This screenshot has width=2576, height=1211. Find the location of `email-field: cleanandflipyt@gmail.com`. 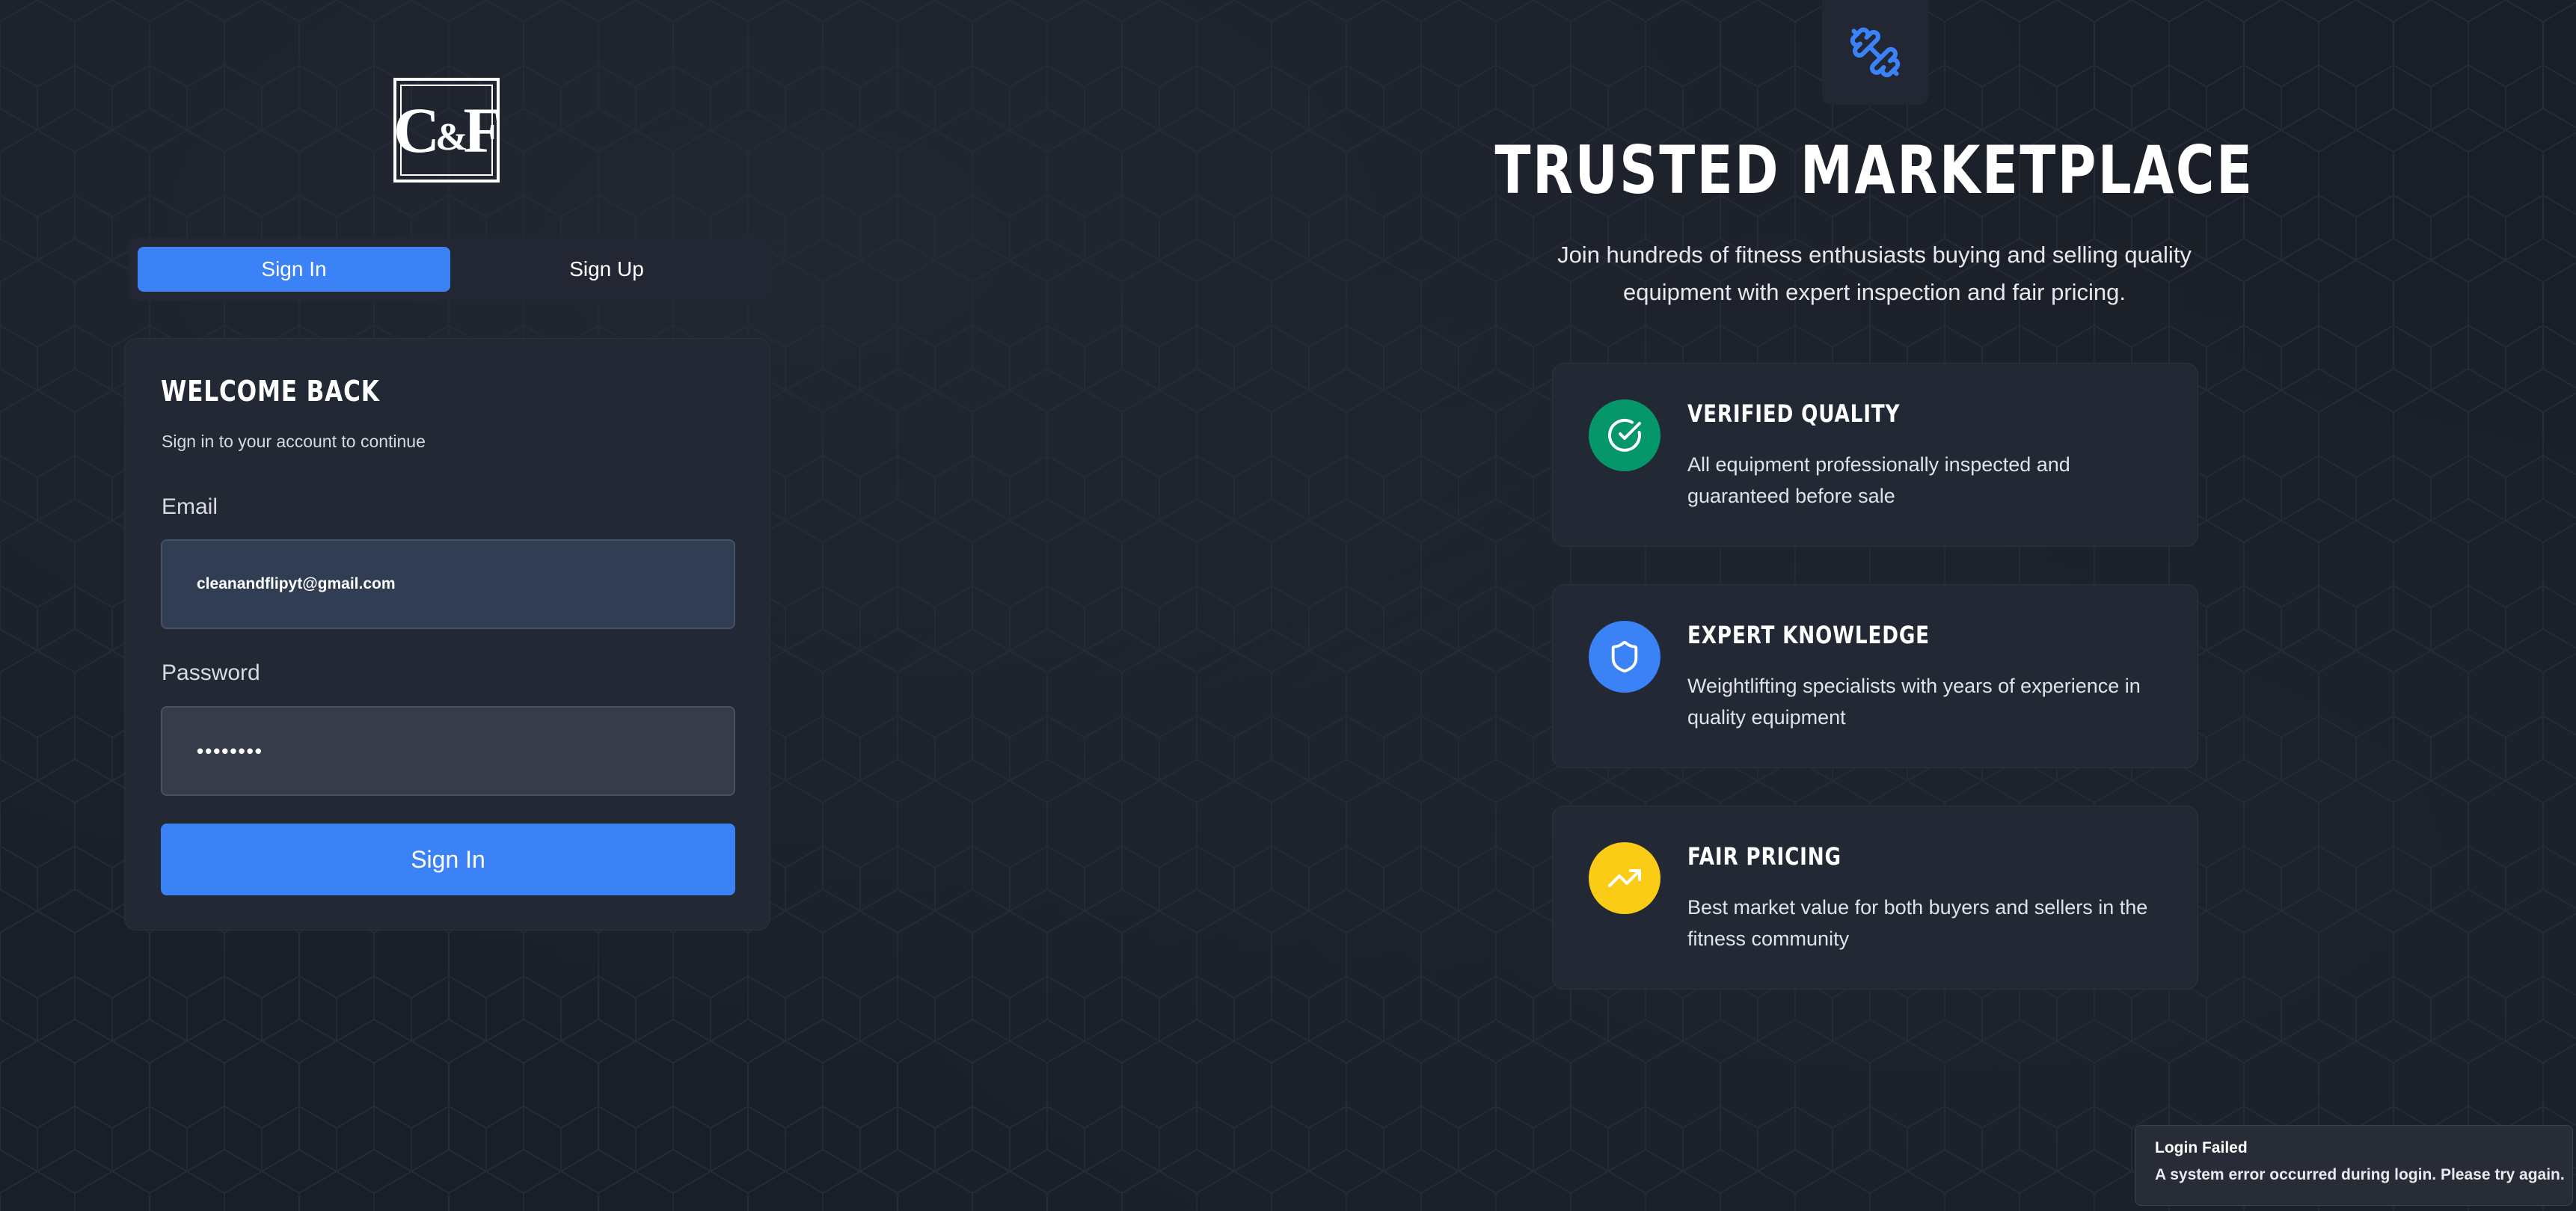

email-field: cleanandflipyt@gmail.com is located at coordinates (448, 584).